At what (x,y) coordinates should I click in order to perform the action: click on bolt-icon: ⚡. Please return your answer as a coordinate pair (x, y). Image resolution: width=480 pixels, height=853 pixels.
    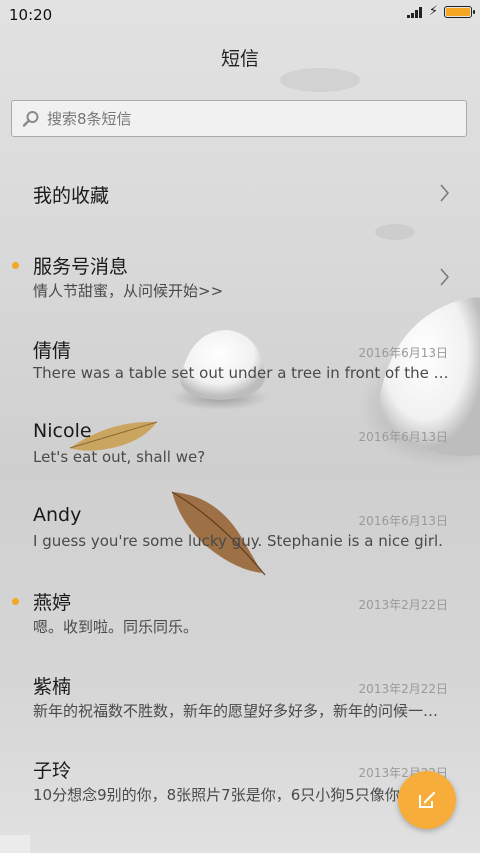
    Looking at the image, I should click on (433, 11).